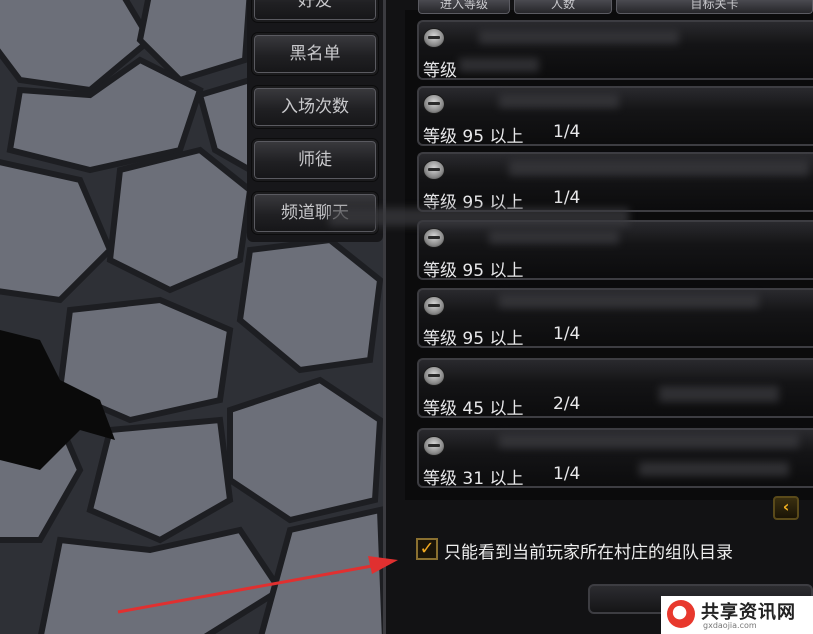  Describe the element at coordinates (315, 107) in the screenshot. I see `side-menu-item-entry-count: 入场次数` at that location.